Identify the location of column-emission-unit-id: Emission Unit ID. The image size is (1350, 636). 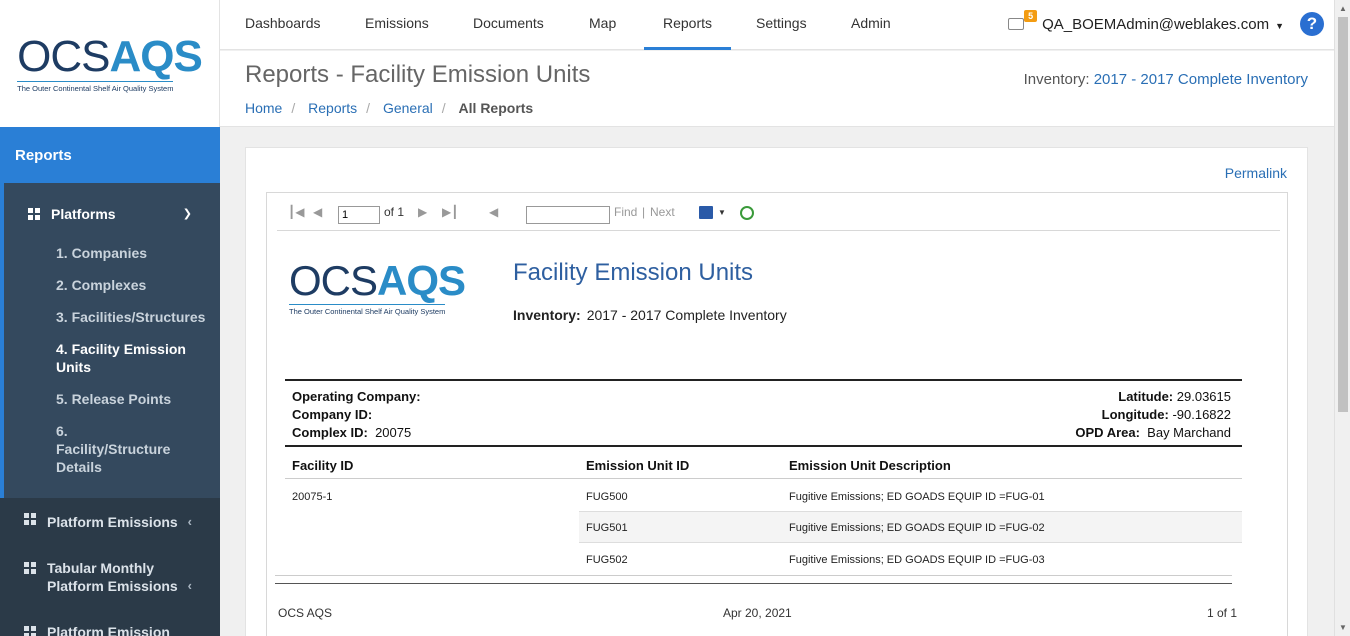
(638, 465).